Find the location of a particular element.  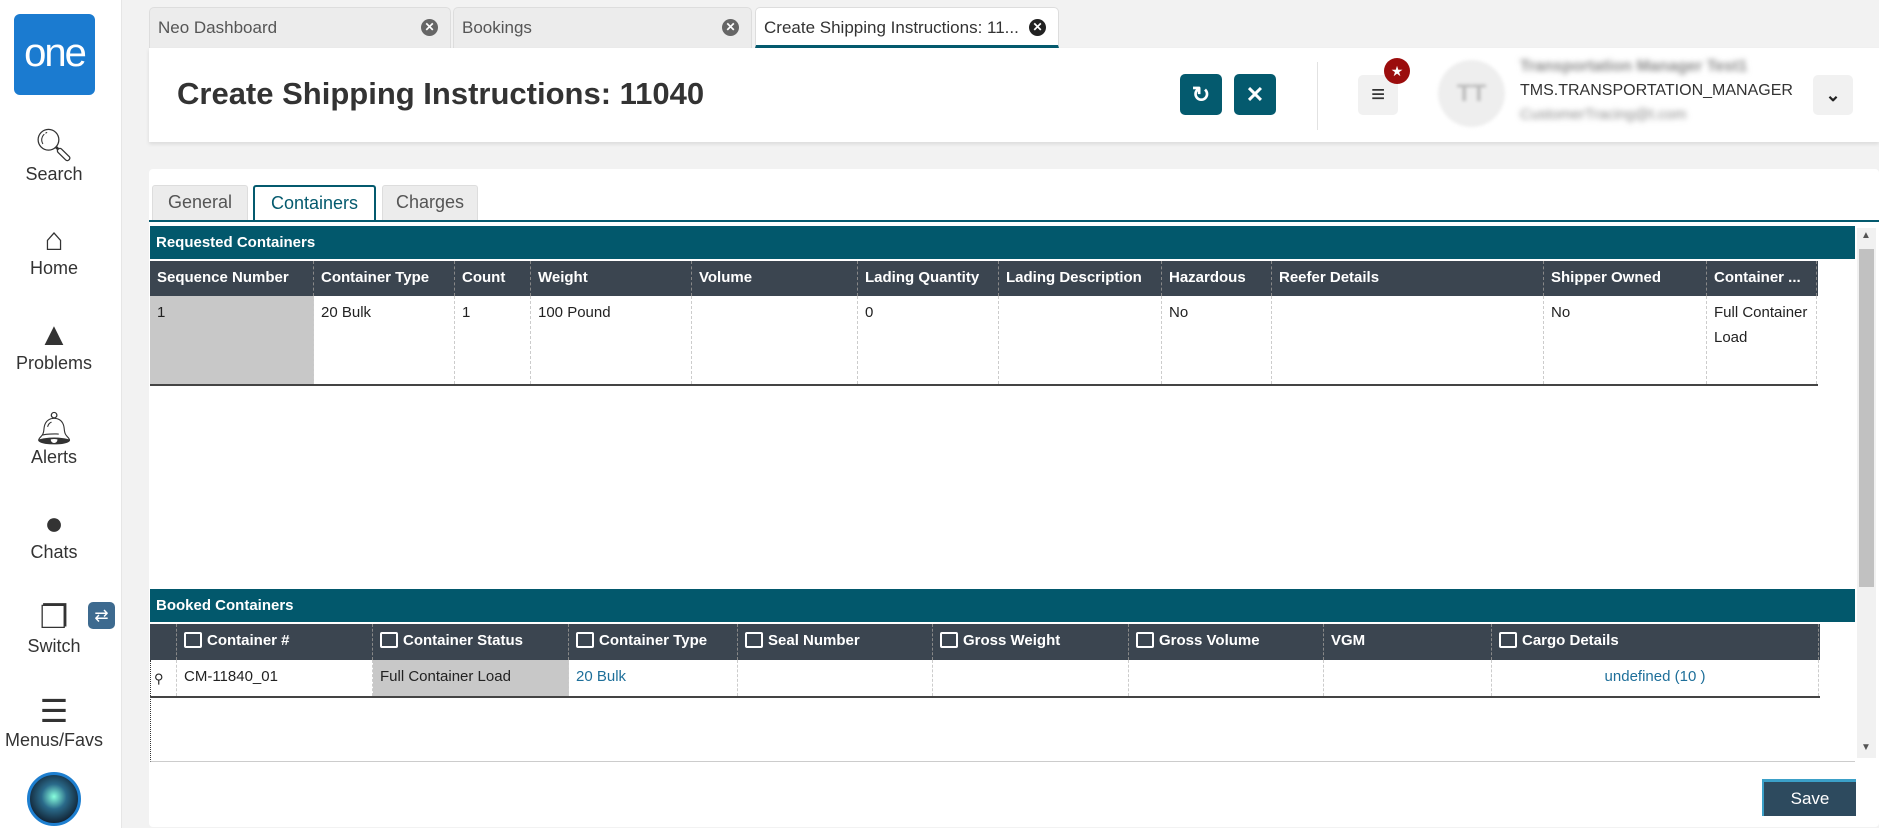

table-cell: 0 is located at coordinates (928, 340).